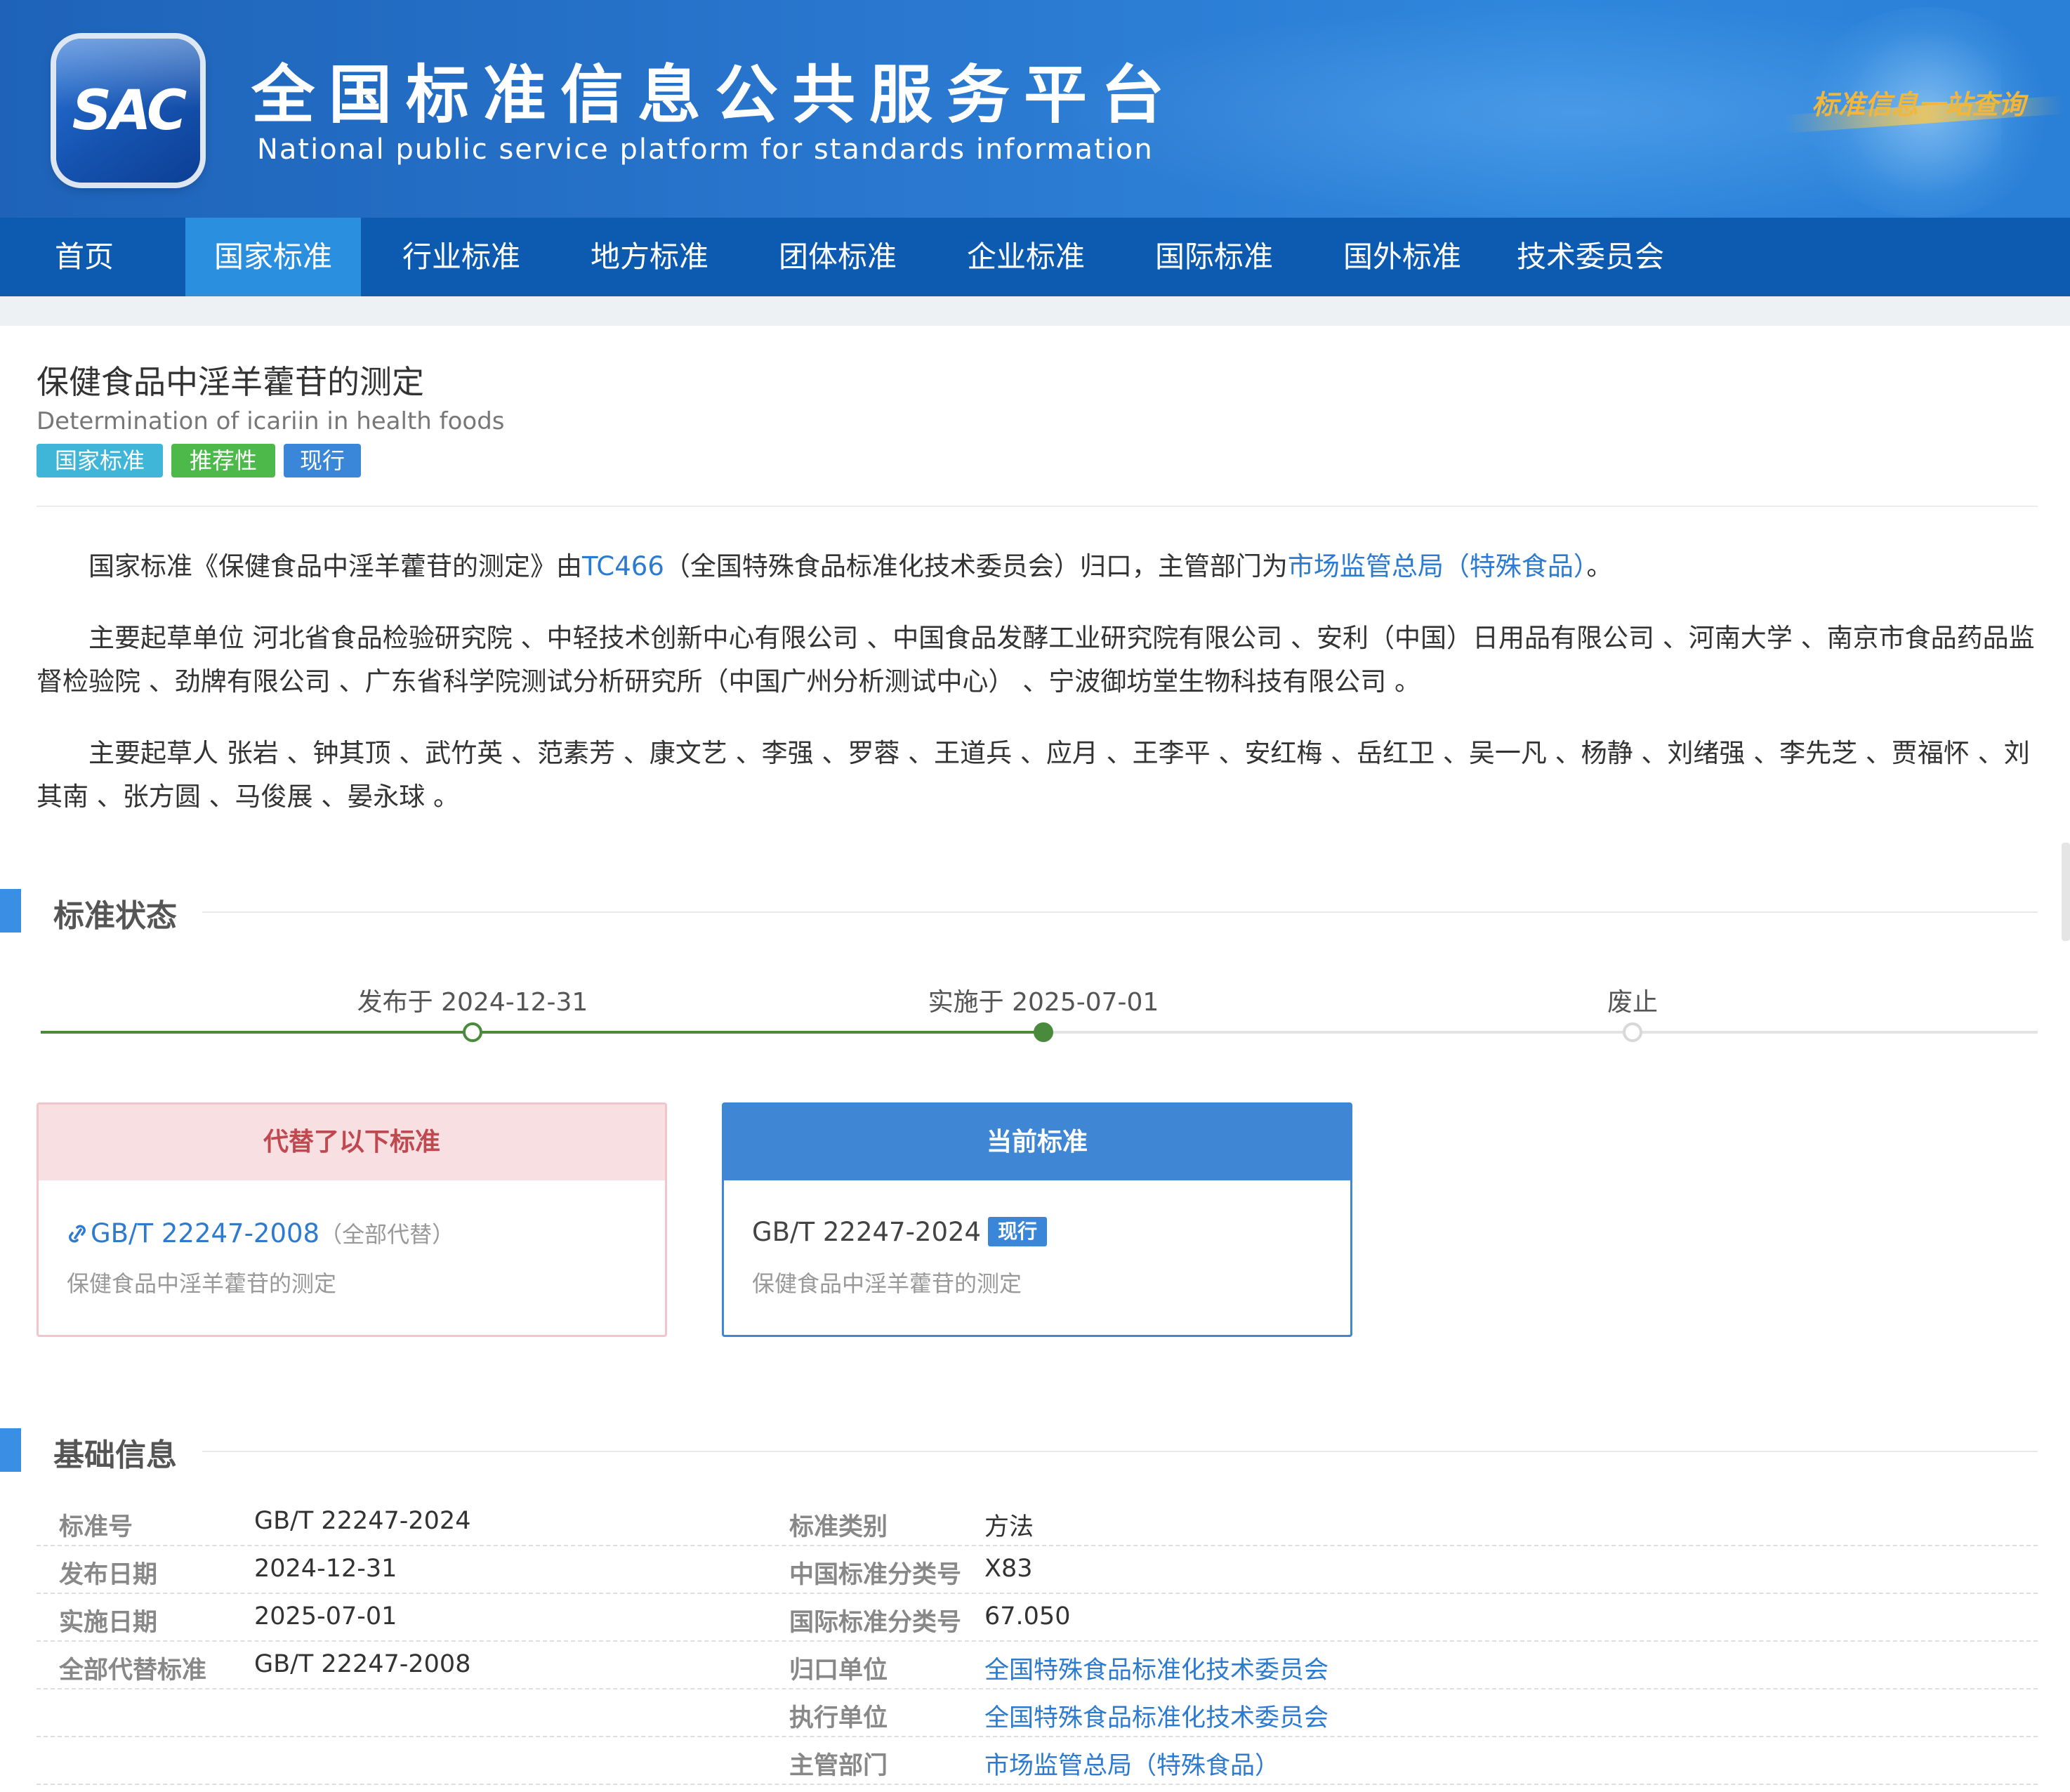 The width and height of the screenshot is (2070, 1792). What do you see at coordinates (335, 566) in the screenshot?
I see `desc-prefix: 国家标准《保健食品中淫羊藿苷的测定》由` at bounding box center [335, 566].